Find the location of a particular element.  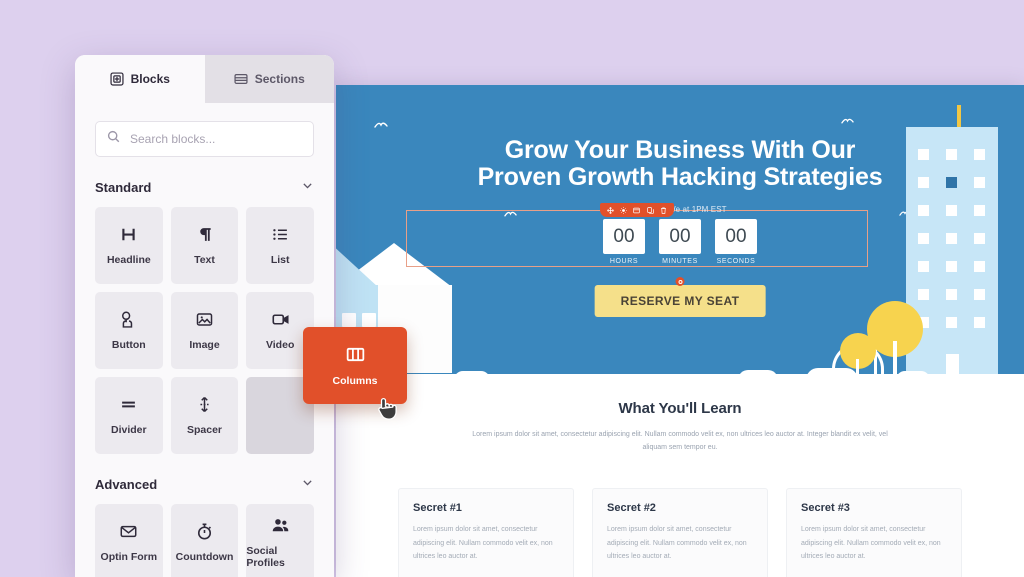

move-icon is located at coordinates (610, 210).